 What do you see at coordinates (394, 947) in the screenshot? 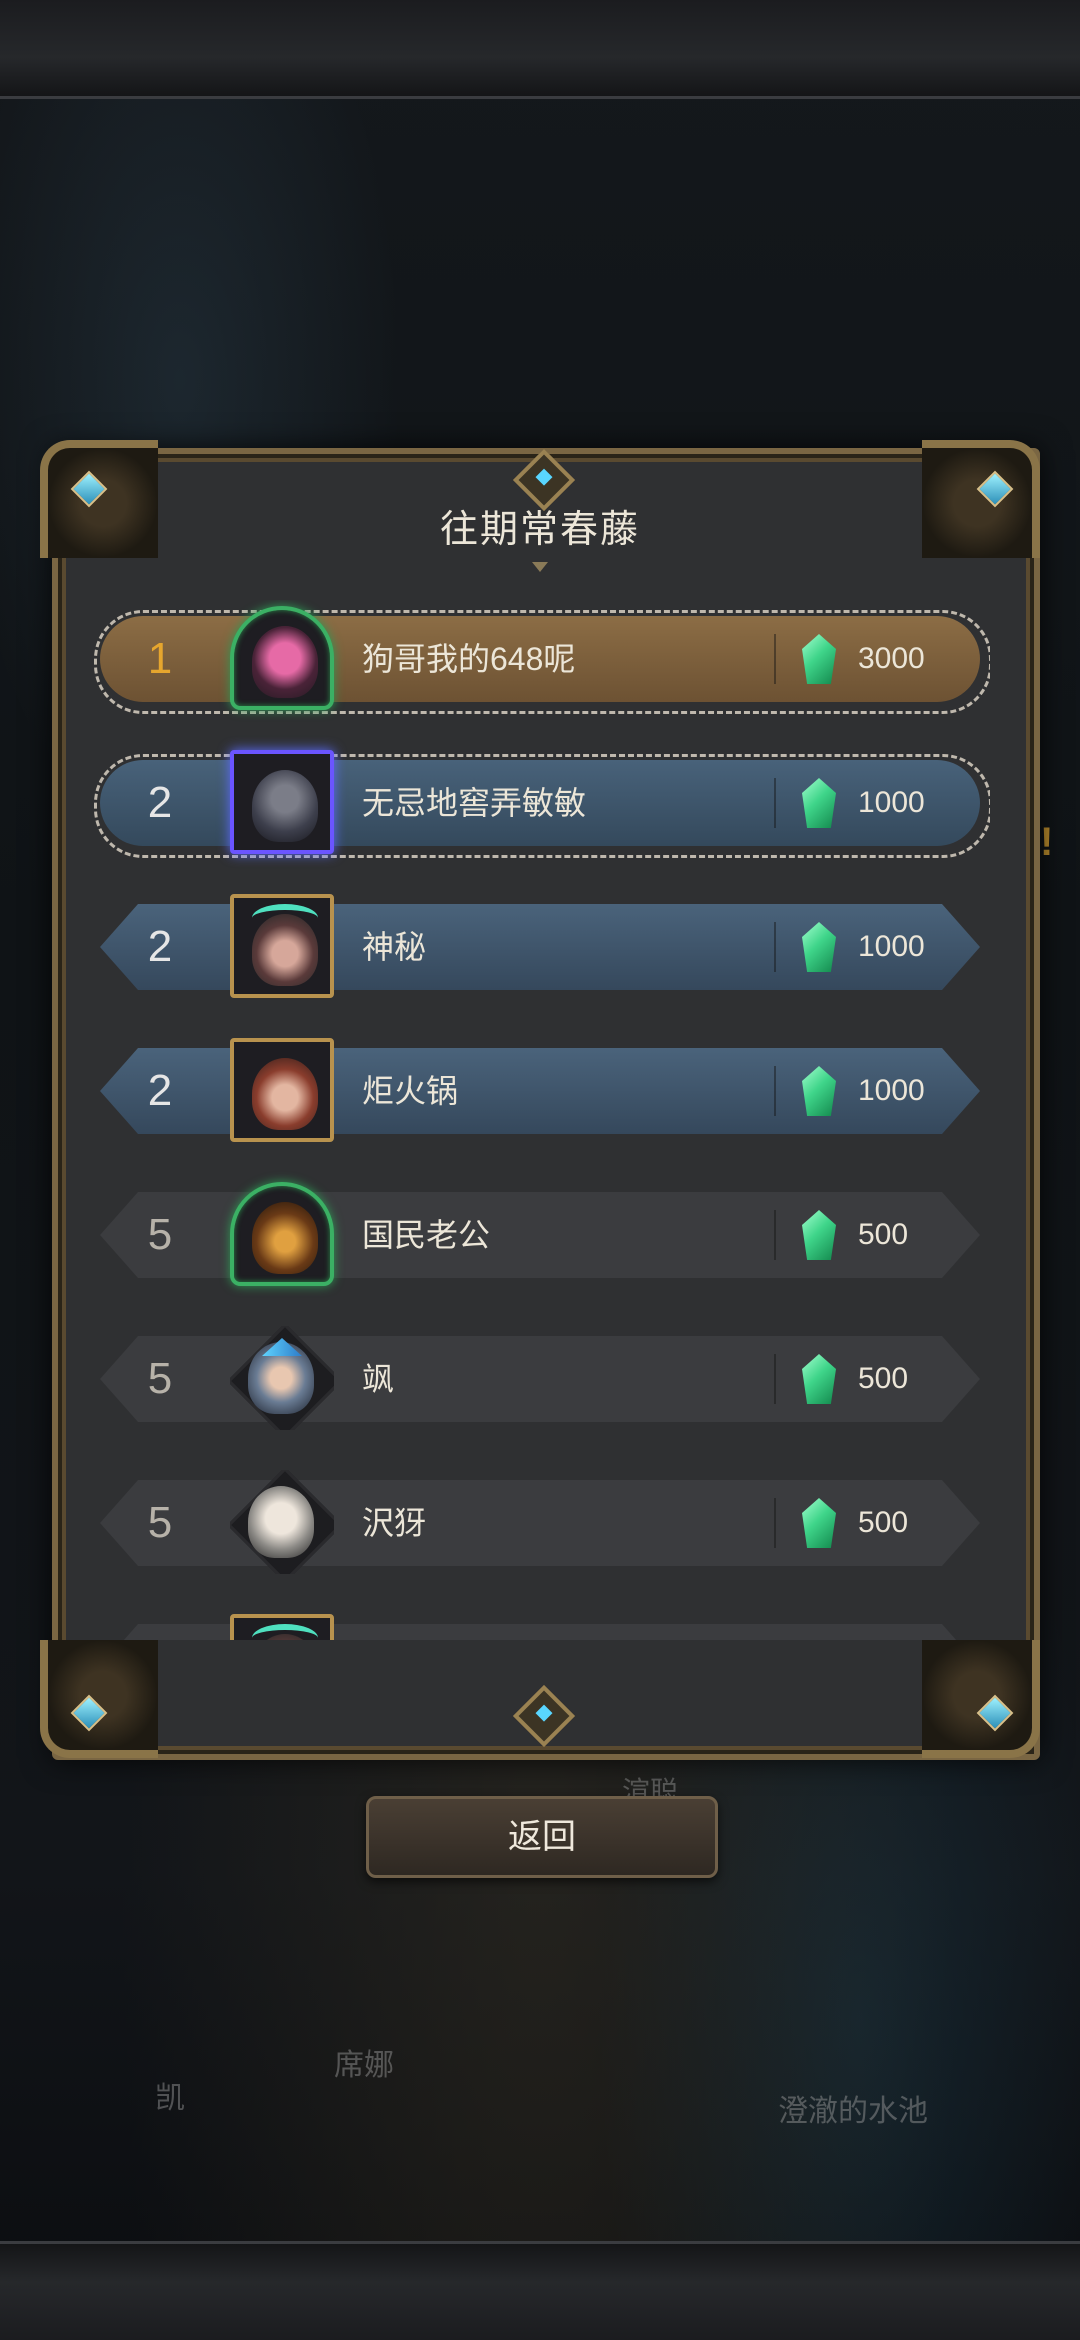
I see `player-name: 神秘` at bounding box center [394, 947].